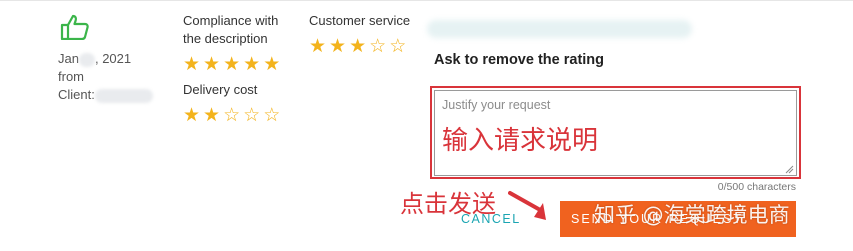 The image size is (853, 251). I want to click on thumbs-up-icon, so click(74, 27).